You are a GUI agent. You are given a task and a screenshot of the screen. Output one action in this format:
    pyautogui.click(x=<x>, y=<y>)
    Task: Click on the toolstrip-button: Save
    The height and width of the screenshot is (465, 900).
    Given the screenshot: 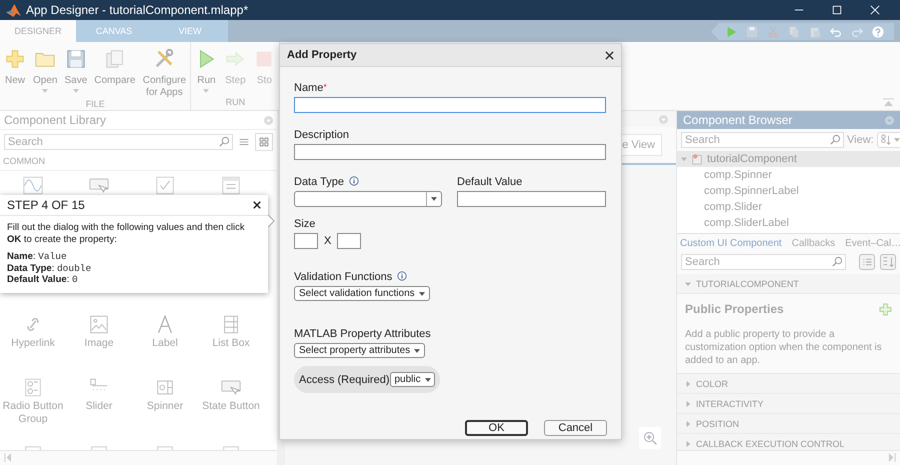 What is the action you would take?
    pyautogui.click(x=75, y=70)
    